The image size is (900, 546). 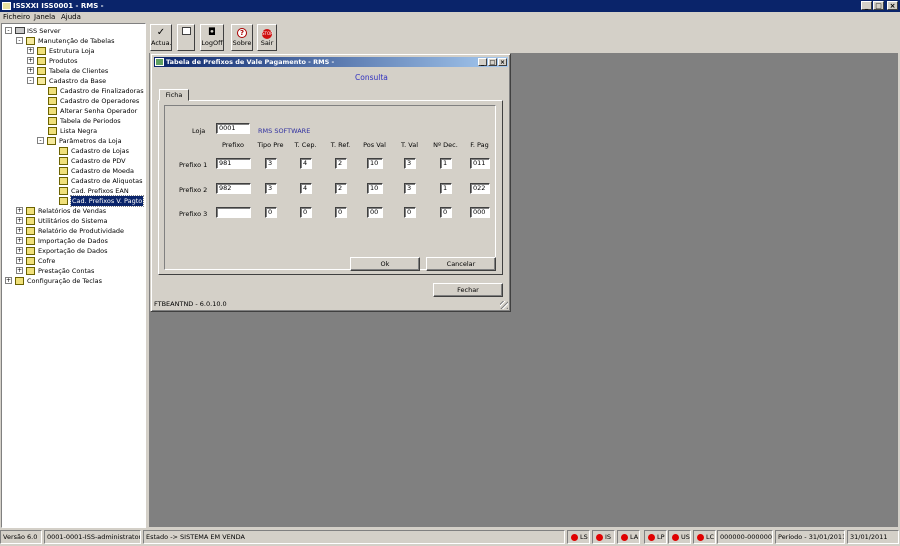 I want to click on sobre-button: ? Sobre, so click(x=242, y=37).